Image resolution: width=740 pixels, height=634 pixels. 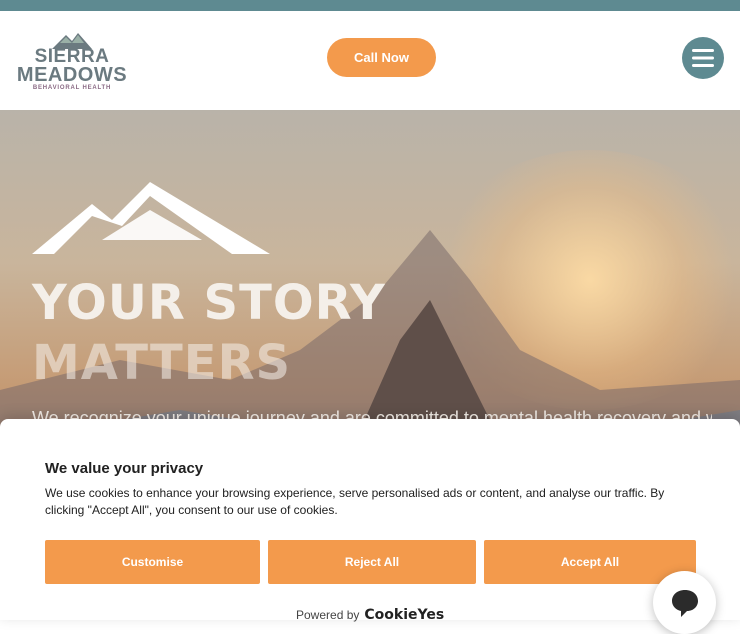 What do you see at coordinates (124, 468) in the screenshot?
I see `cookie-banner-title: We value your privacy` at bounding box center [124, 468].